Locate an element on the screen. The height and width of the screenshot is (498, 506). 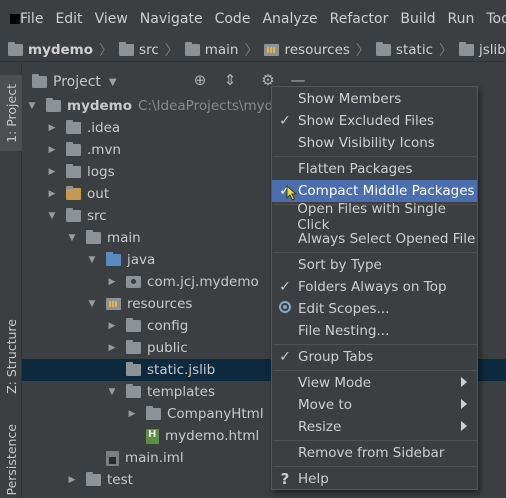
menu-item-open-files-single-click: Open Files with Single Click is located at coordinates (374, 217).